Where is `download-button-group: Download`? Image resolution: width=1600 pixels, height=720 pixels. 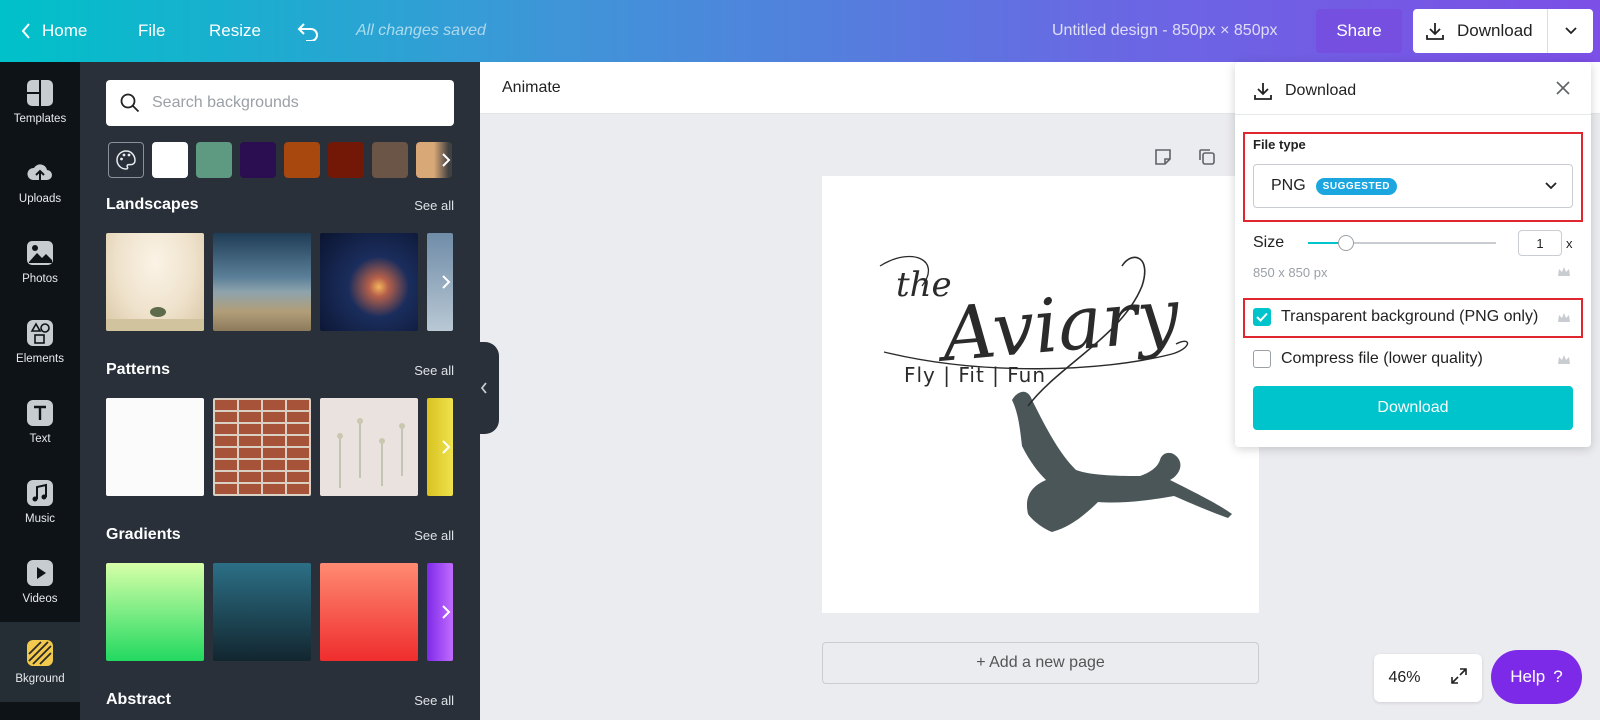
download-button-group: Download is located at coordinates (1503, 31).